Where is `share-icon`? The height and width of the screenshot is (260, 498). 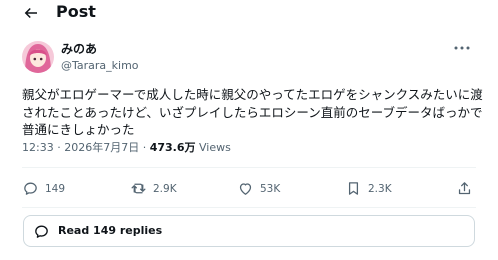 share-icon is located at coordinates (464, 188).